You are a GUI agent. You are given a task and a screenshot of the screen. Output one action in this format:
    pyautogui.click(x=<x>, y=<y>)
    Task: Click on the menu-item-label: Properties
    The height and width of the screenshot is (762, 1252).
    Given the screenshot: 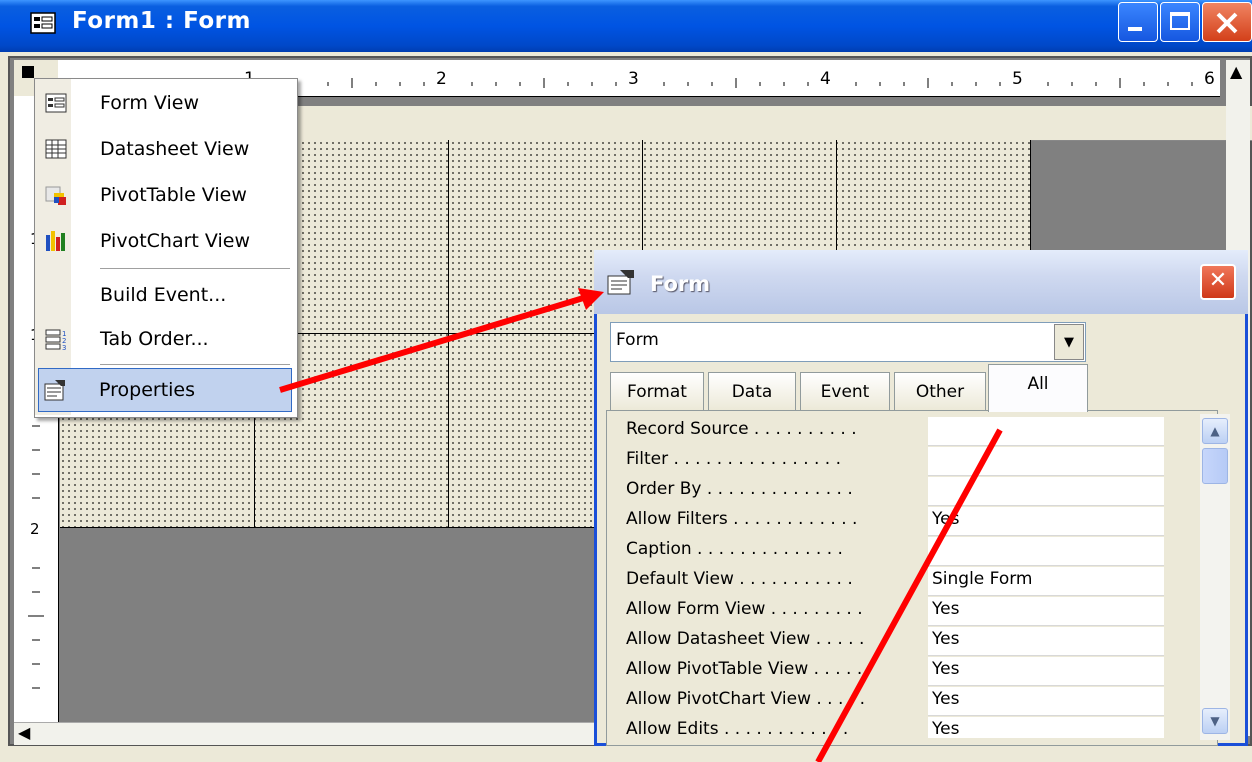 What is the action you would take?
    pyautogui.click(x=147, y=390)
    